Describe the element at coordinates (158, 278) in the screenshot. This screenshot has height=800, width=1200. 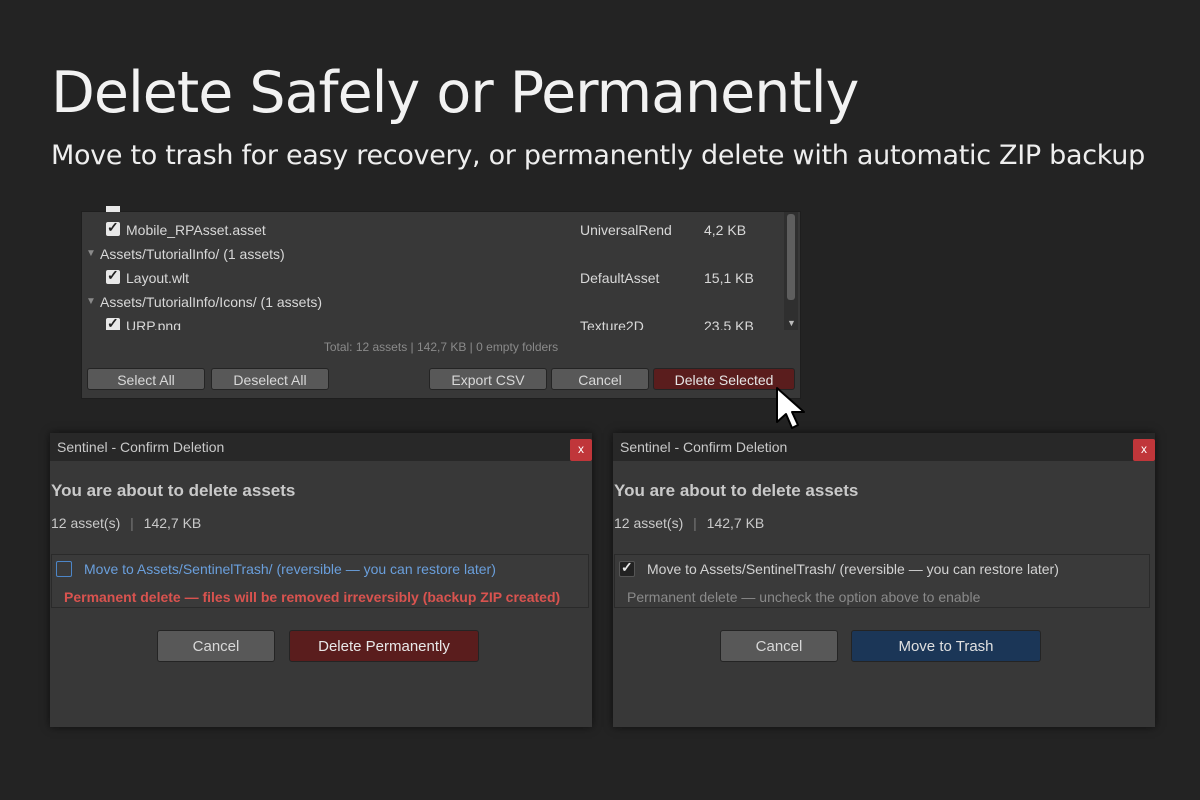
I see `asset-name: Layout.wlt` at that location.